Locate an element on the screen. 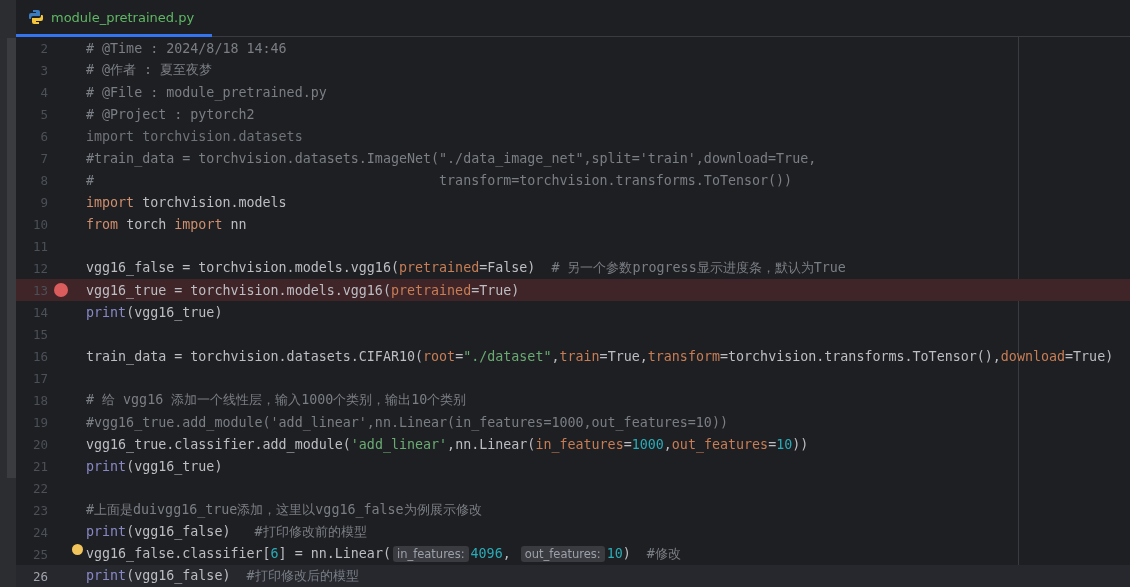  code-line: print(vgg16_false) #打印修改后的模型 is located at coordinates (222, 576).